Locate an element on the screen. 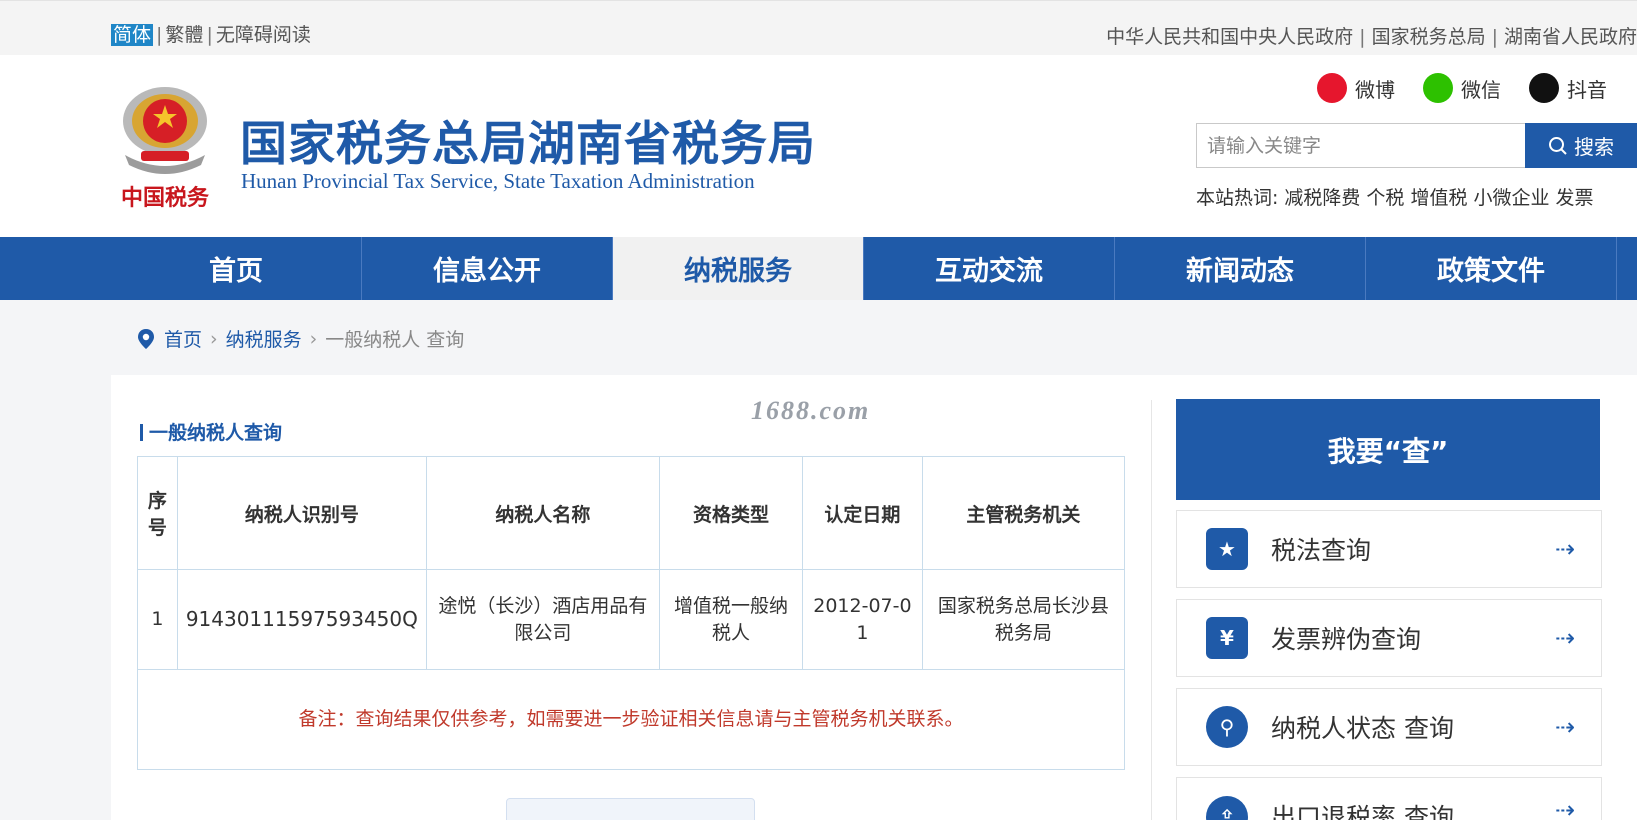 The width and height of the screenshot is (1637, 820). hot-word-4: 小微企业 is located at coordinates (1511, 198).